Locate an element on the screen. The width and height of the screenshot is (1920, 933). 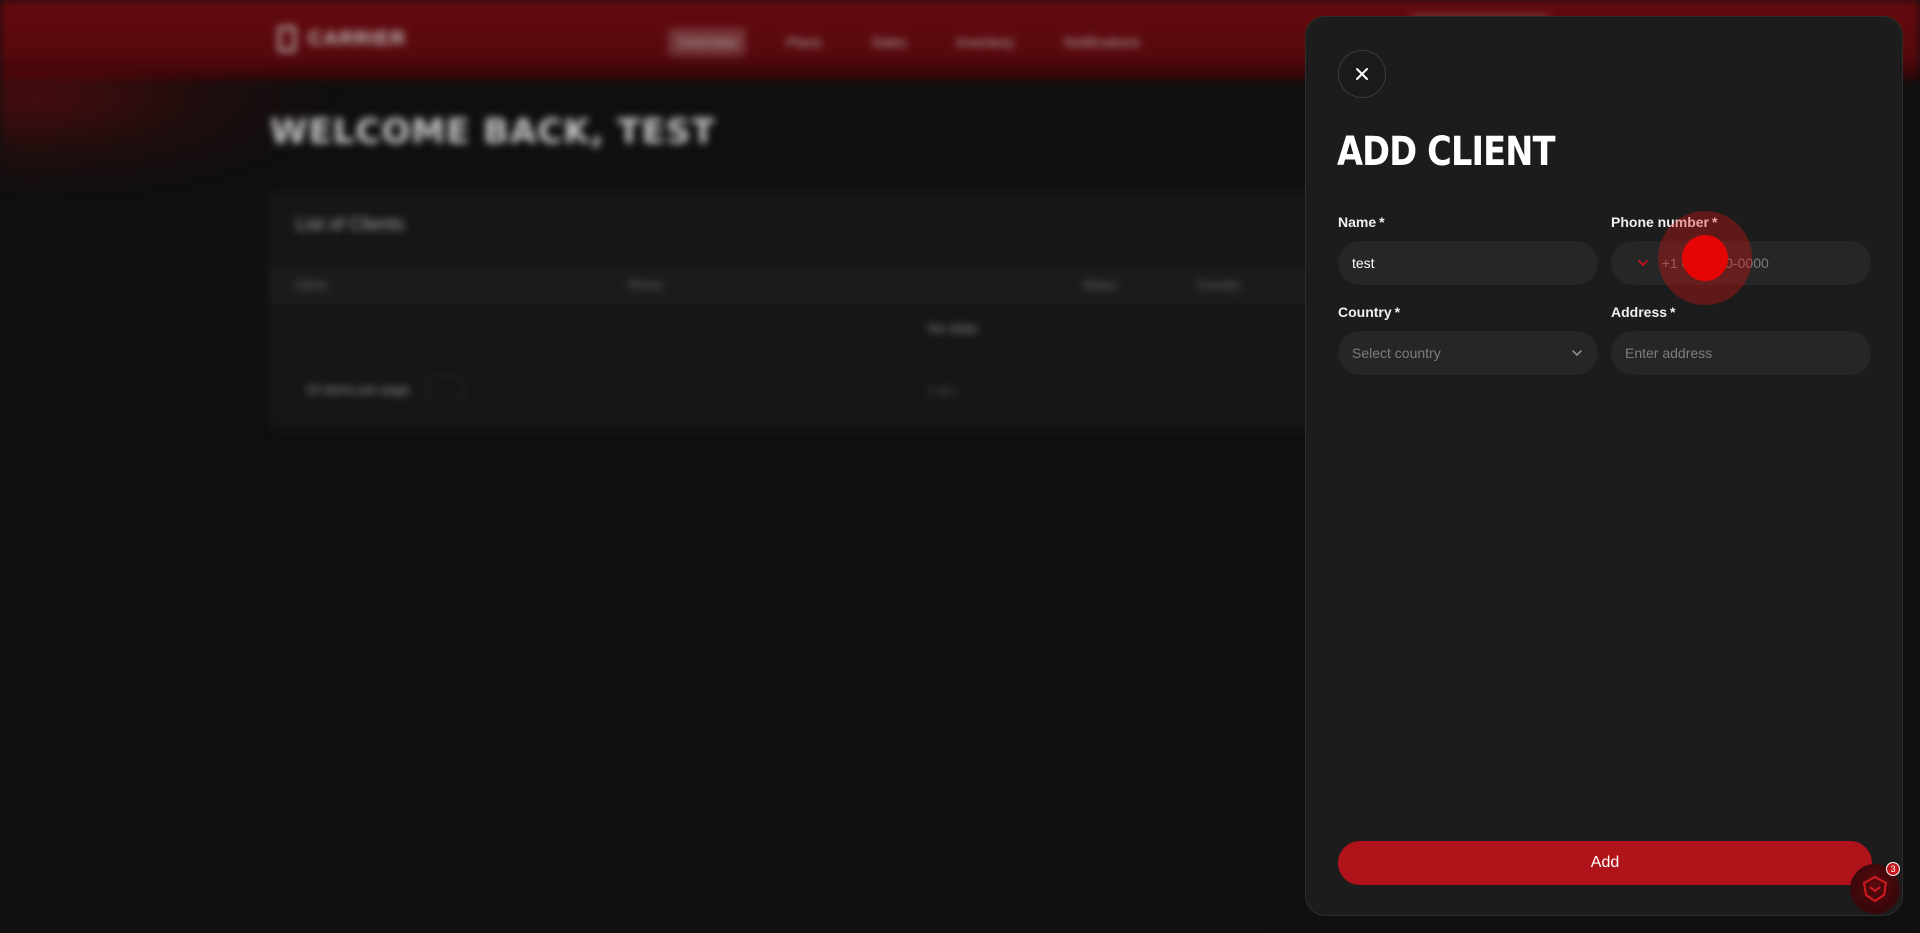
close-button is located at coordinates (1362, 74).